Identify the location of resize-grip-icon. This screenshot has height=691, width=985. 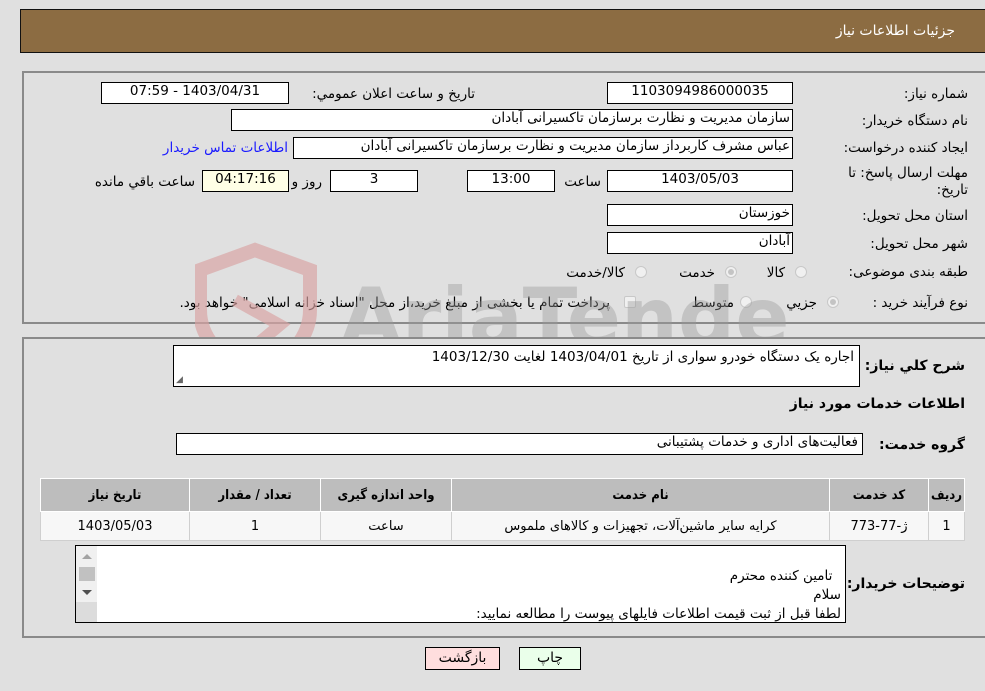
(86, 612).